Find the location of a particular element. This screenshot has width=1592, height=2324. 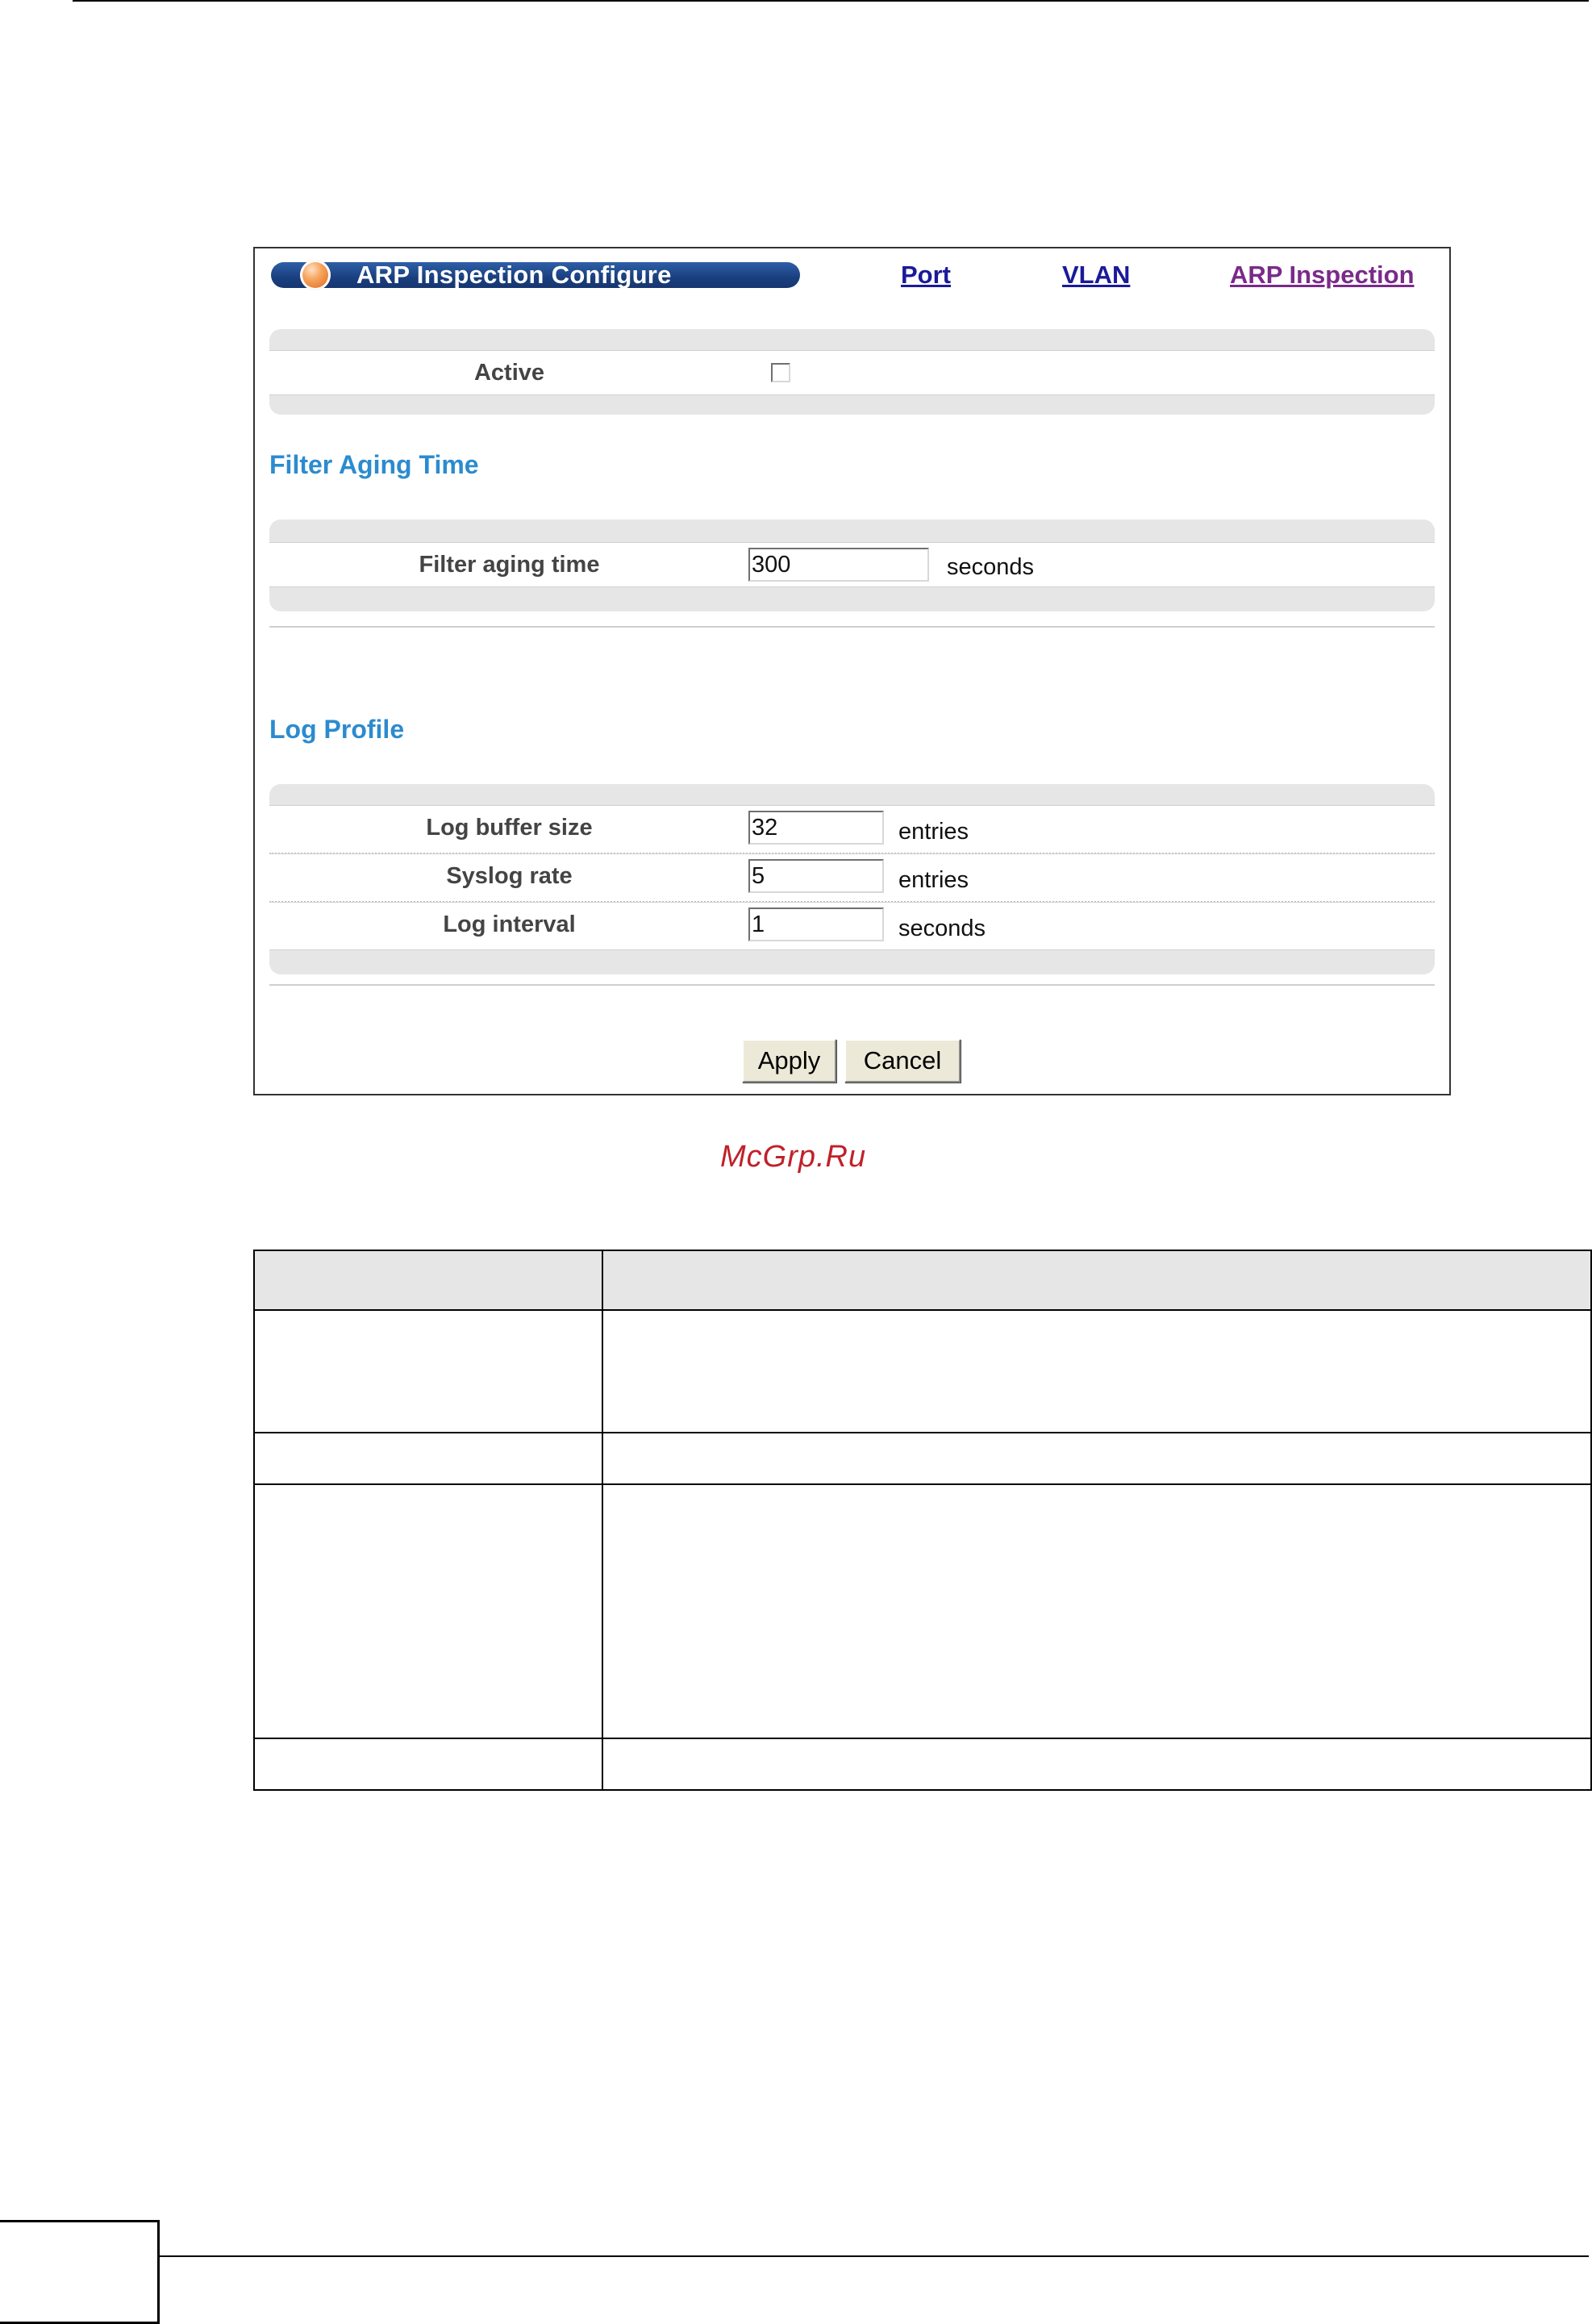

page-number-box is located at coordinates (80, 2272).